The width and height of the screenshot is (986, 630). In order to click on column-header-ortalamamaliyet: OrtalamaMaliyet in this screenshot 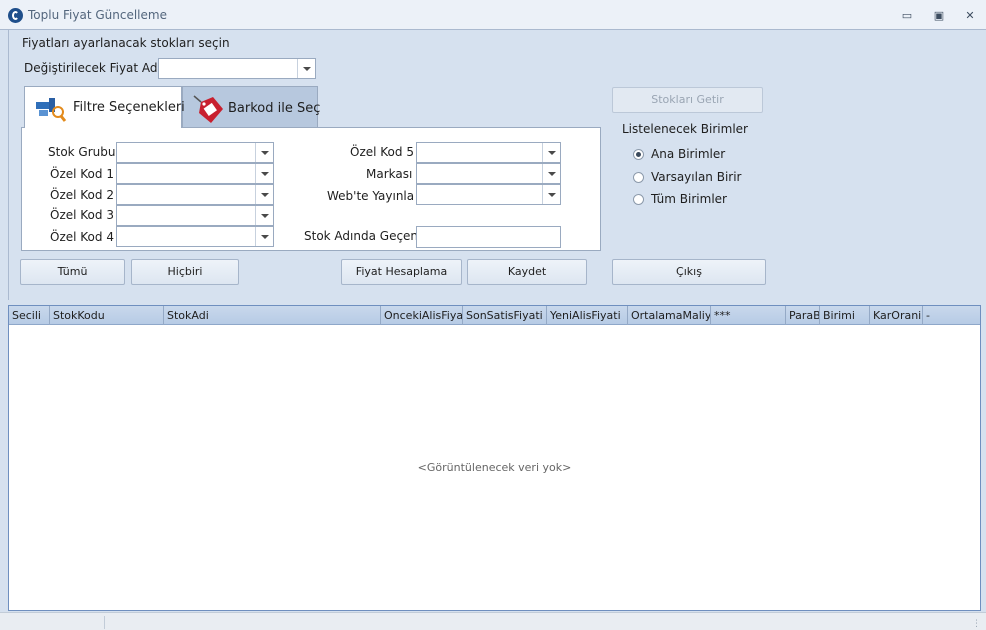, I will do `click(669, 315)`.